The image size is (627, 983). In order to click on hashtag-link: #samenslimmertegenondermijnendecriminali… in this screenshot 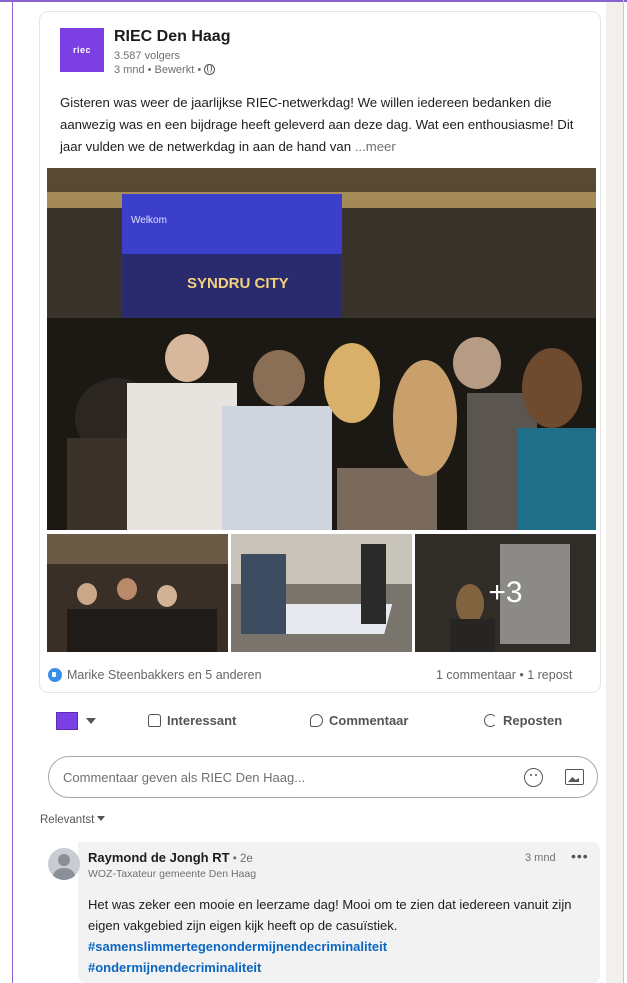, I will do `click(237, 946)`.